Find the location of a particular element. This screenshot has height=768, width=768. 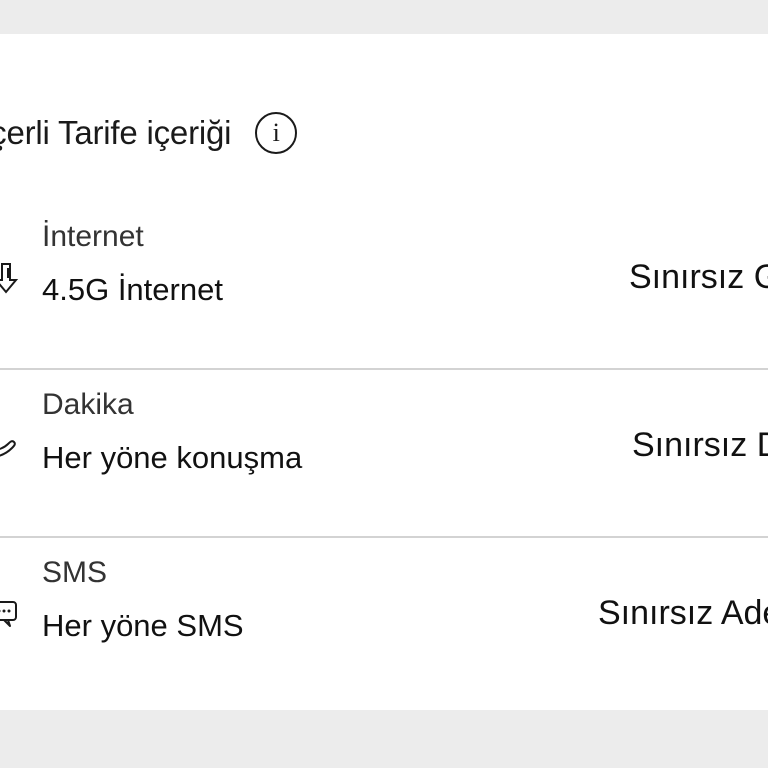

item-value: Sınırsız D is located at coordinates (700, 445).